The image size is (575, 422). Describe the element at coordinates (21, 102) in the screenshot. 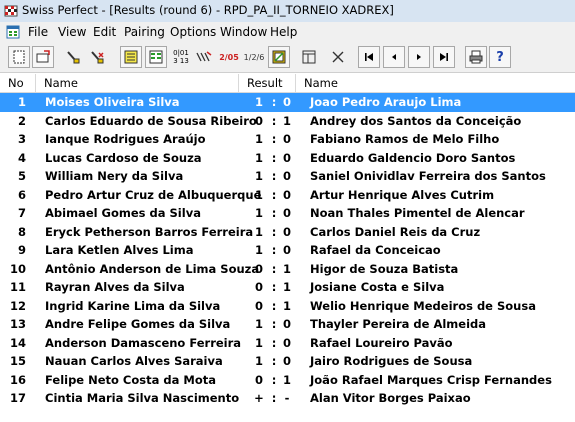

I see `board-number: 1` at that location.